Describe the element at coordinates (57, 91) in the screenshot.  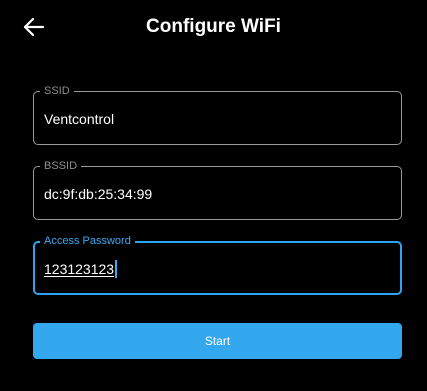
I see `ssid-label: SSID` at that location.